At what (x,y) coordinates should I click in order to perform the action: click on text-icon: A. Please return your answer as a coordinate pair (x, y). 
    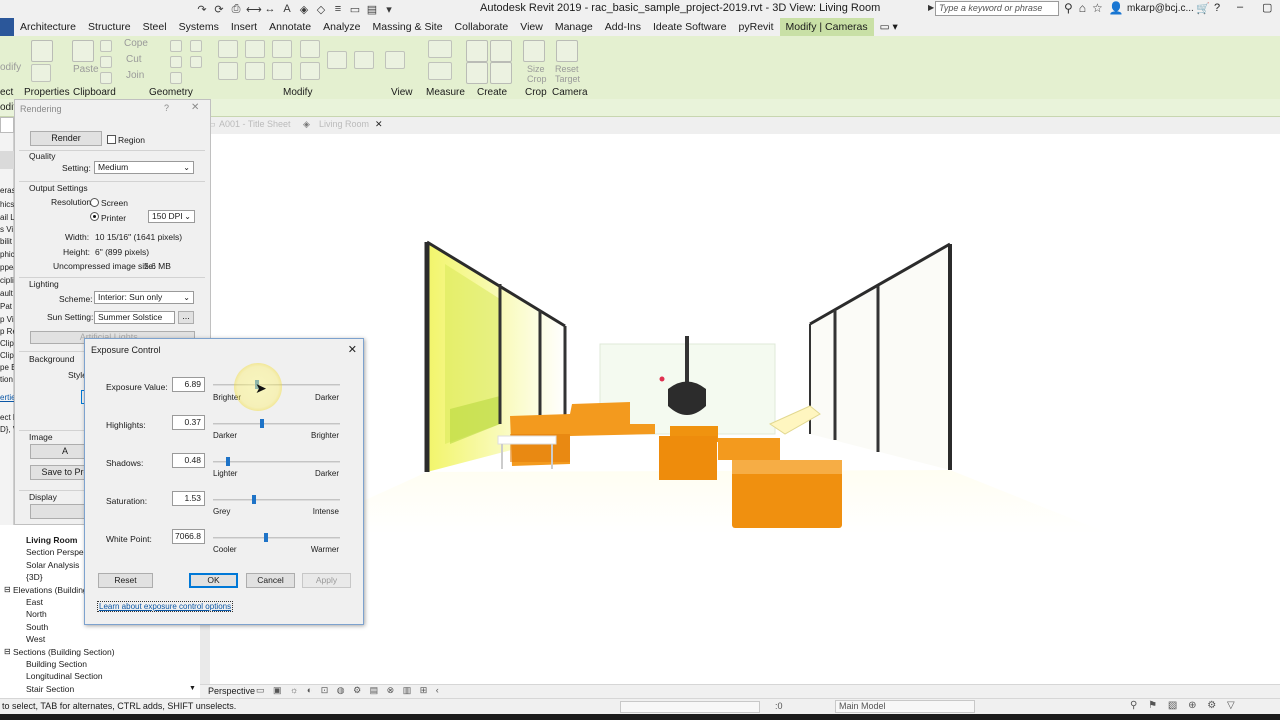
    Looking at the image, I should click on (287, 9).